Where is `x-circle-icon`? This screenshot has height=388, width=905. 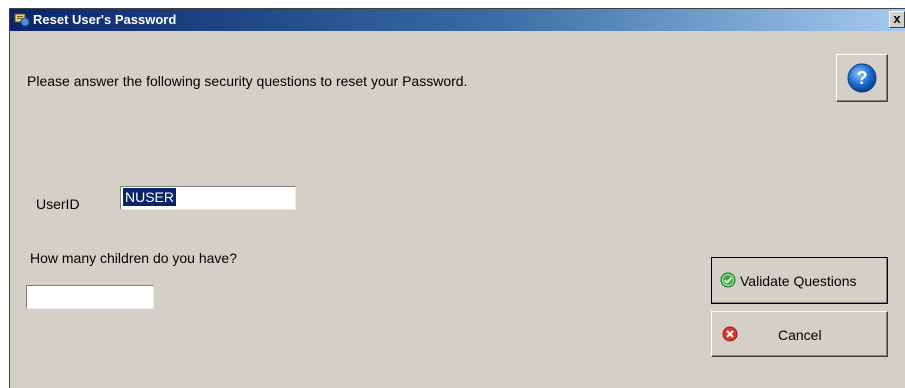
x-circle-icon is located at coordinates (730, 334).